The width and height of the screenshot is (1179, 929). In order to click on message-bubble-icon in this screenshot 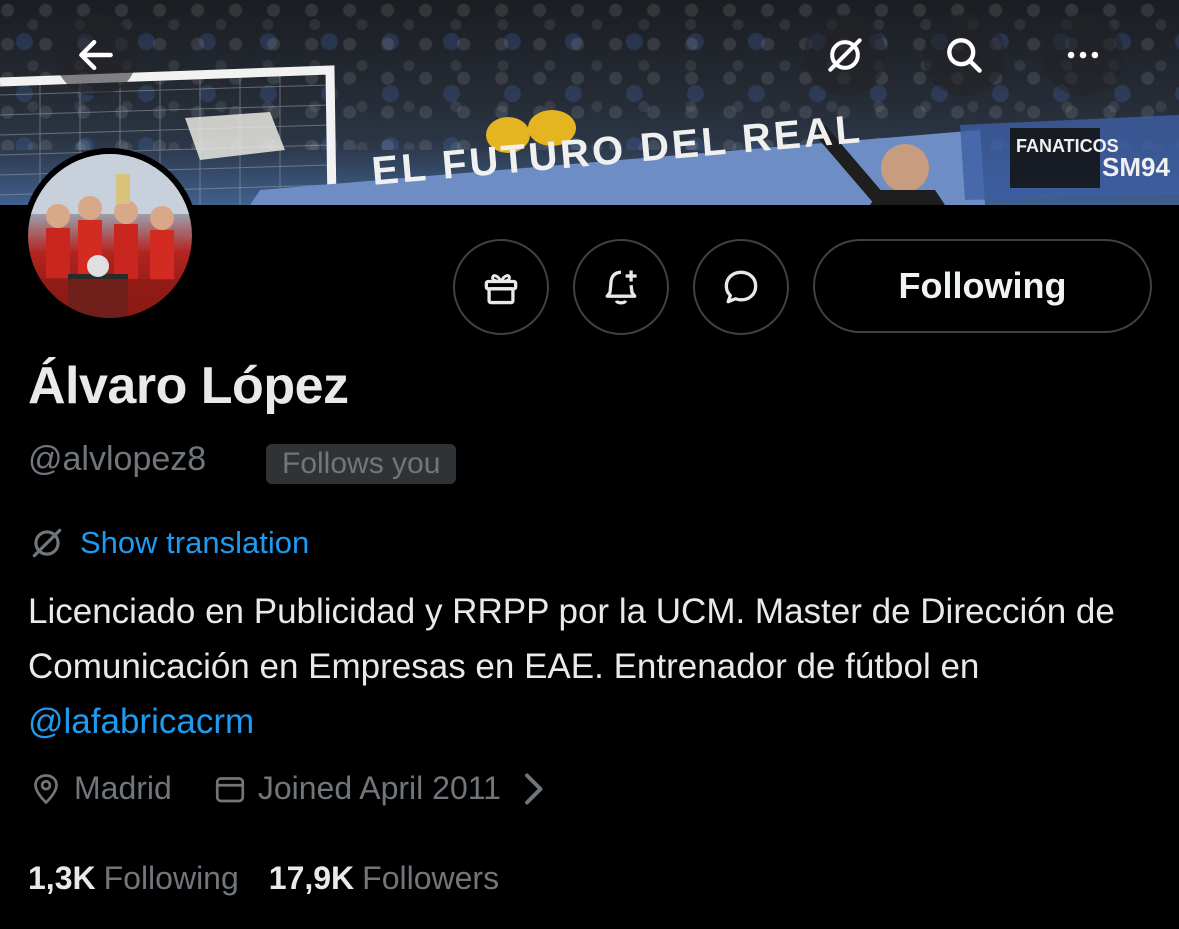, I will do `click(741, 287)`.